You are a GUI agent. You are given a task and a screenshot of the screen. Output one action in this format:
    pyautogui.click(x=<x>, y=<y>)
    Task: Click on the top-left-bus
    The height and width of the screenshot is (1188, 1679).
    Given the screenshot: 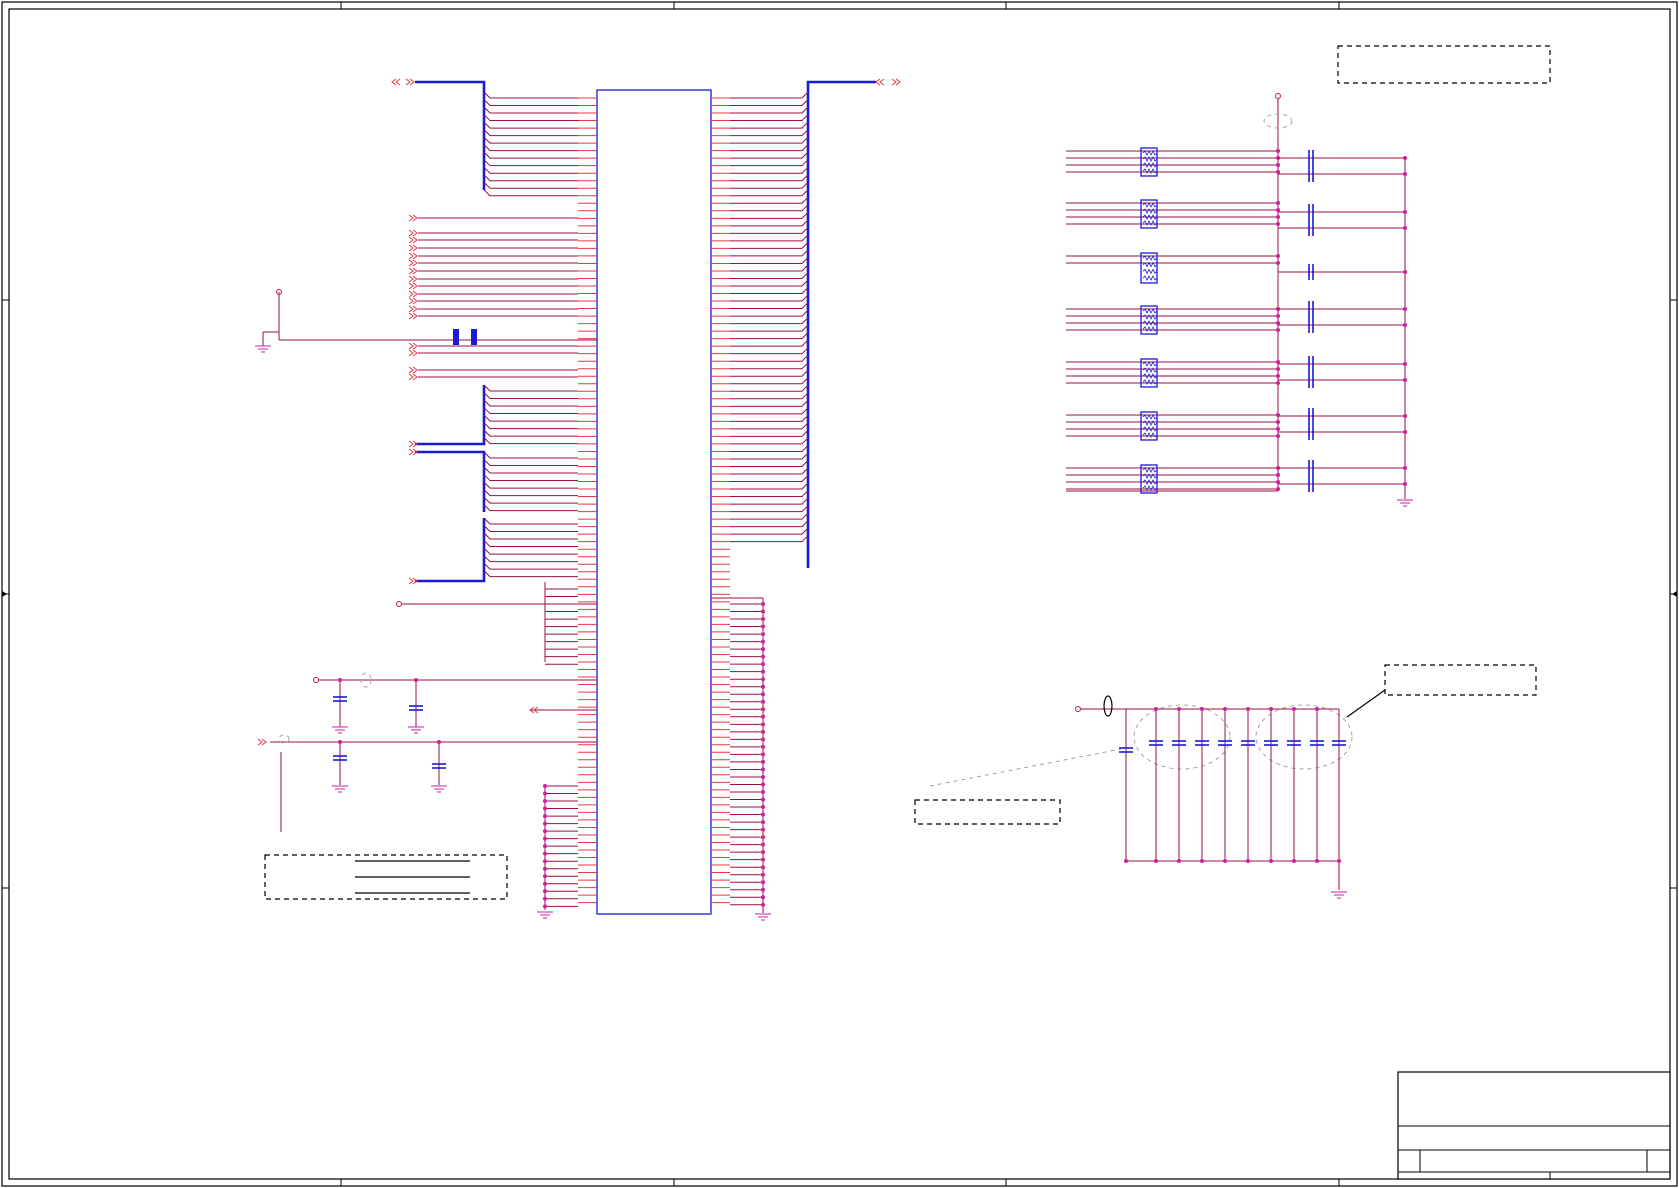 What is the action you would take?
    pyautogui.click(x=450, y=135)
    